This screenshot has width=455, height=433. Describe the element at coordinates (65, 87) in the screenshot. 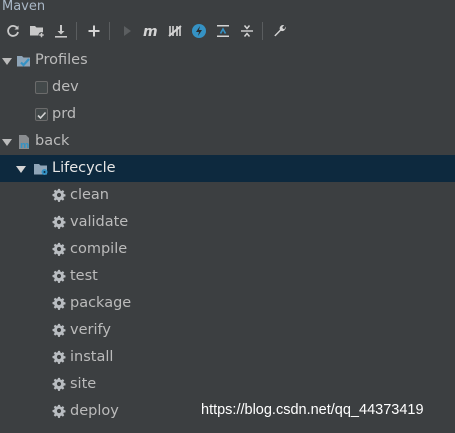

I see `profile-dev-label: dev` at that location.